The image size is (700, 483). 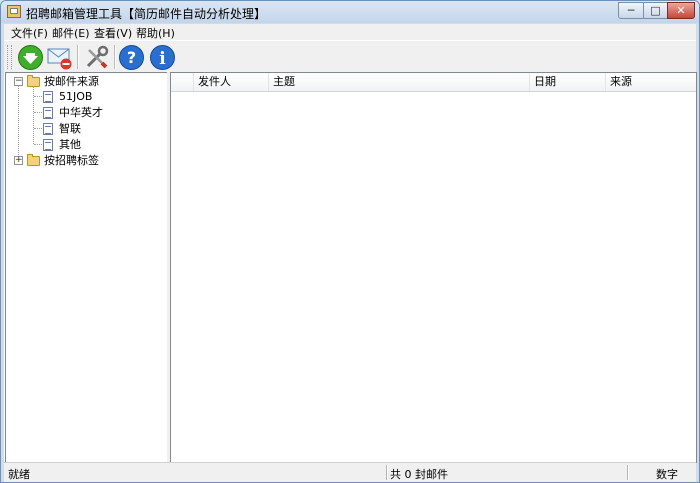 What do you see at coordinates (419, 474) in the screenshot?
I see `status-mail-count: 共 0 封邮件` at bounding box center [419, 474].